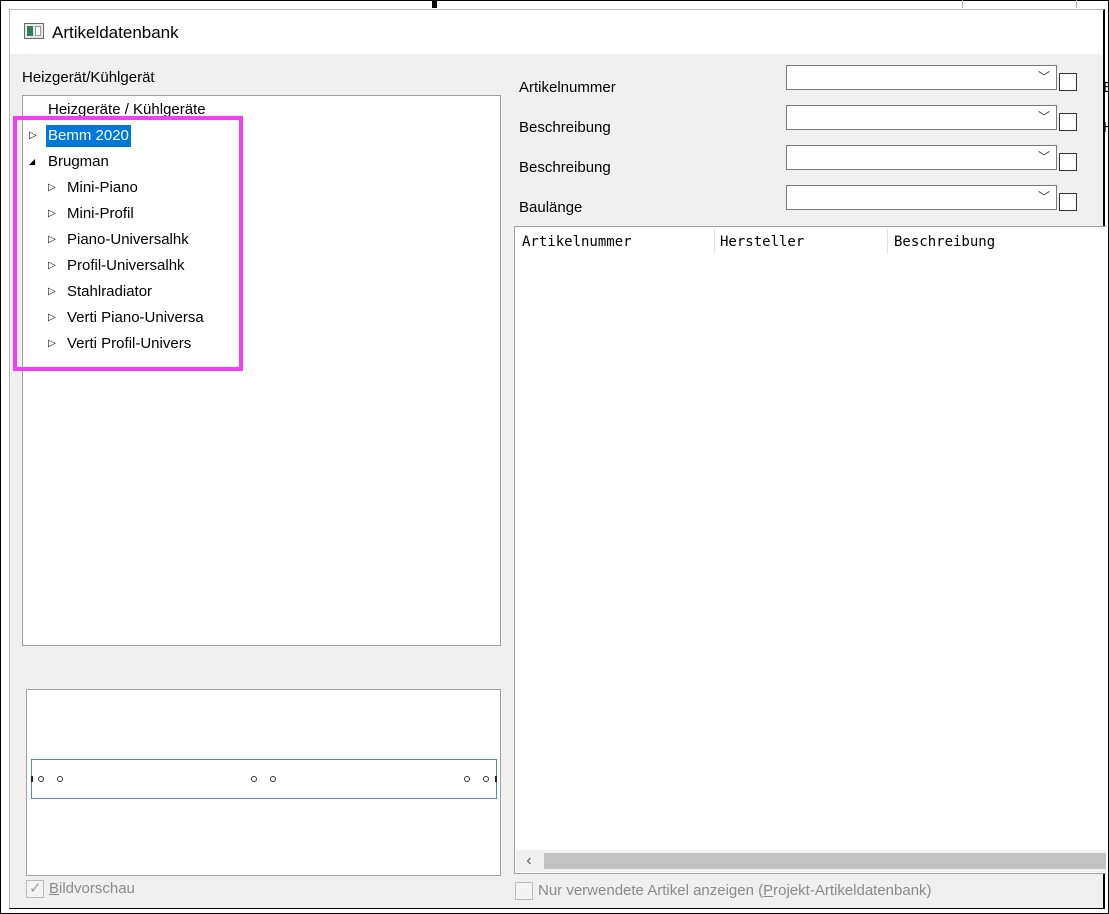 This screenshot has width=1109, height=914. What do you see at coordinates (921, 117) in the screenshot?
I see `beschreibung-1-combobox: ﹀` at bounding box center [921, 117].